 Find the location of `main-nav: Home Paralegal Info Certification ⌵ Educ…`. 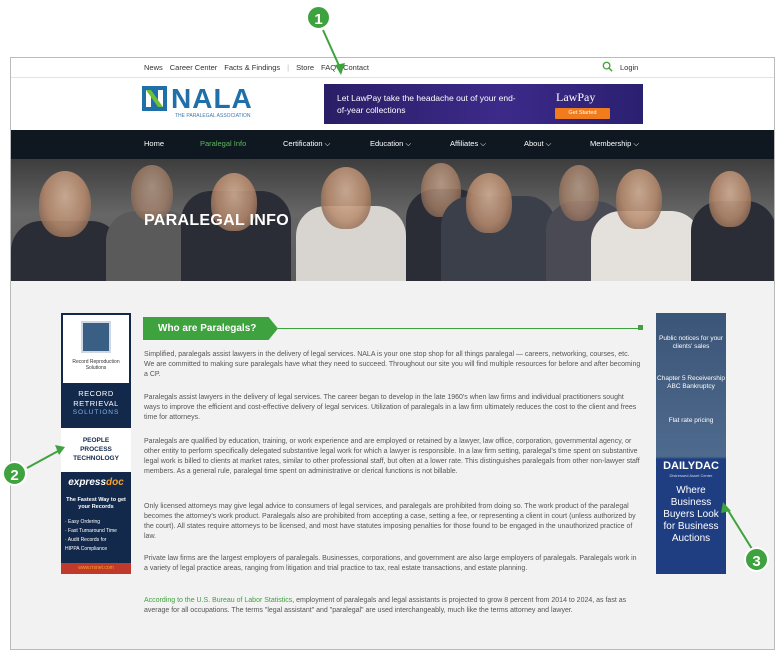

main-nav: Home Paralegal Info Certification ⌵ Educ… is located at coordinates (392, 144).